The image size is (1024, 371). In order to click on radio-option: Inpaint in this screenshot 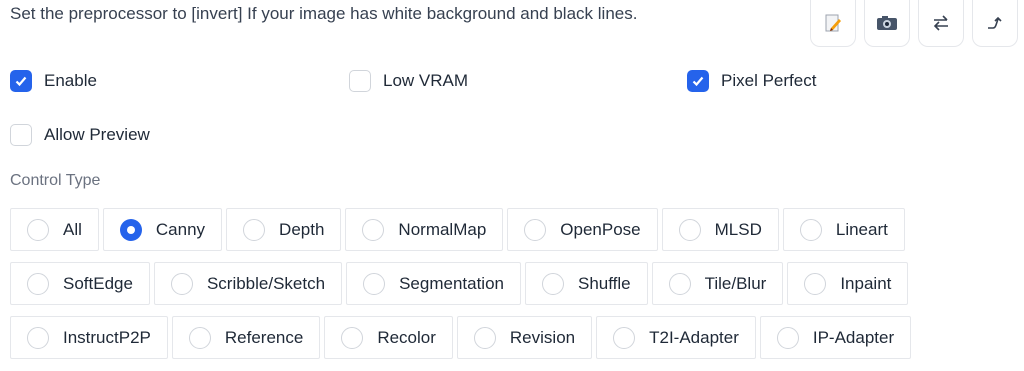, I will do `click(848, 283)`.